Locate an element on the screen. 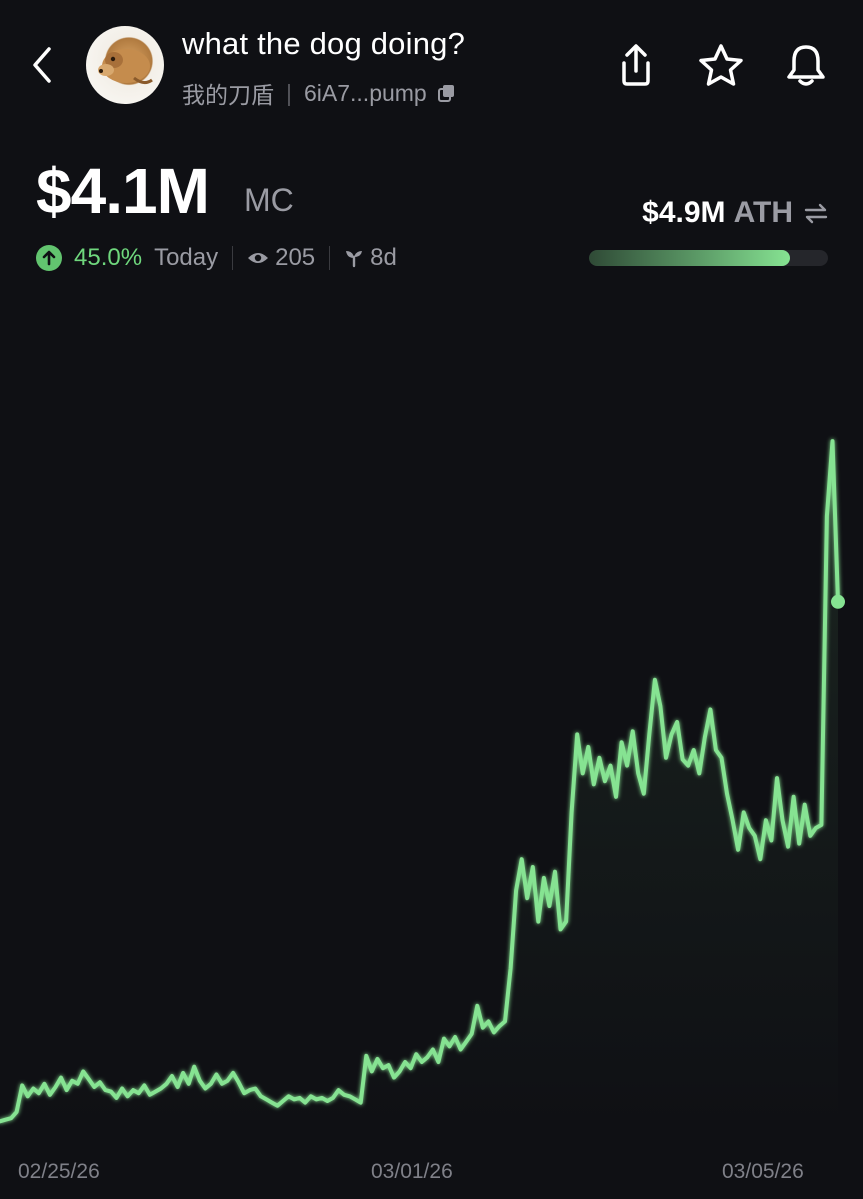  token-subtitle-row: 我的刀盾 | 6iA7...pump is located at coordinates (319, 93).